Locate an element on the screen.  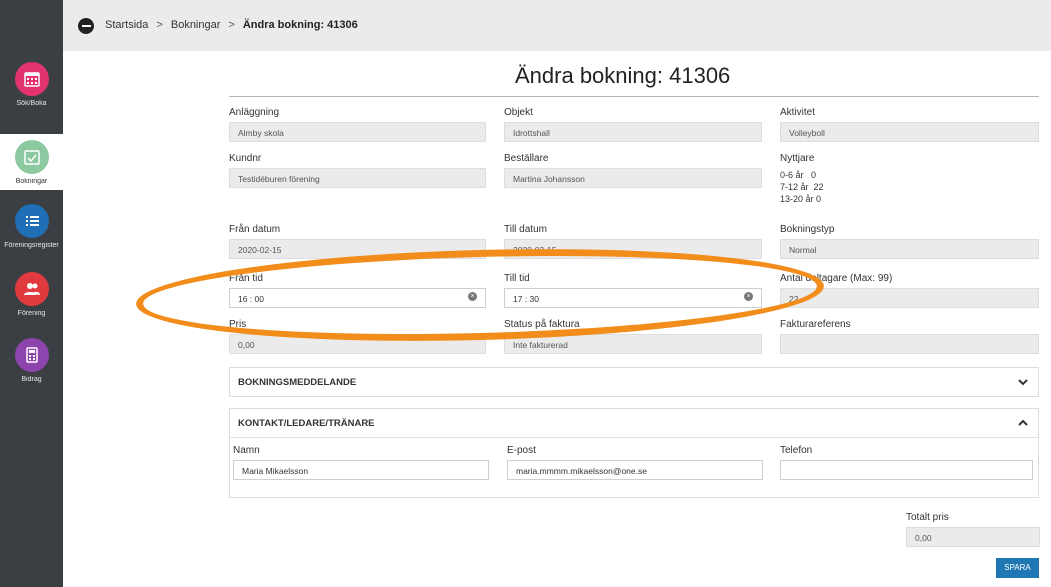
field-label: Kundnr is located at coordinates (245, 158).